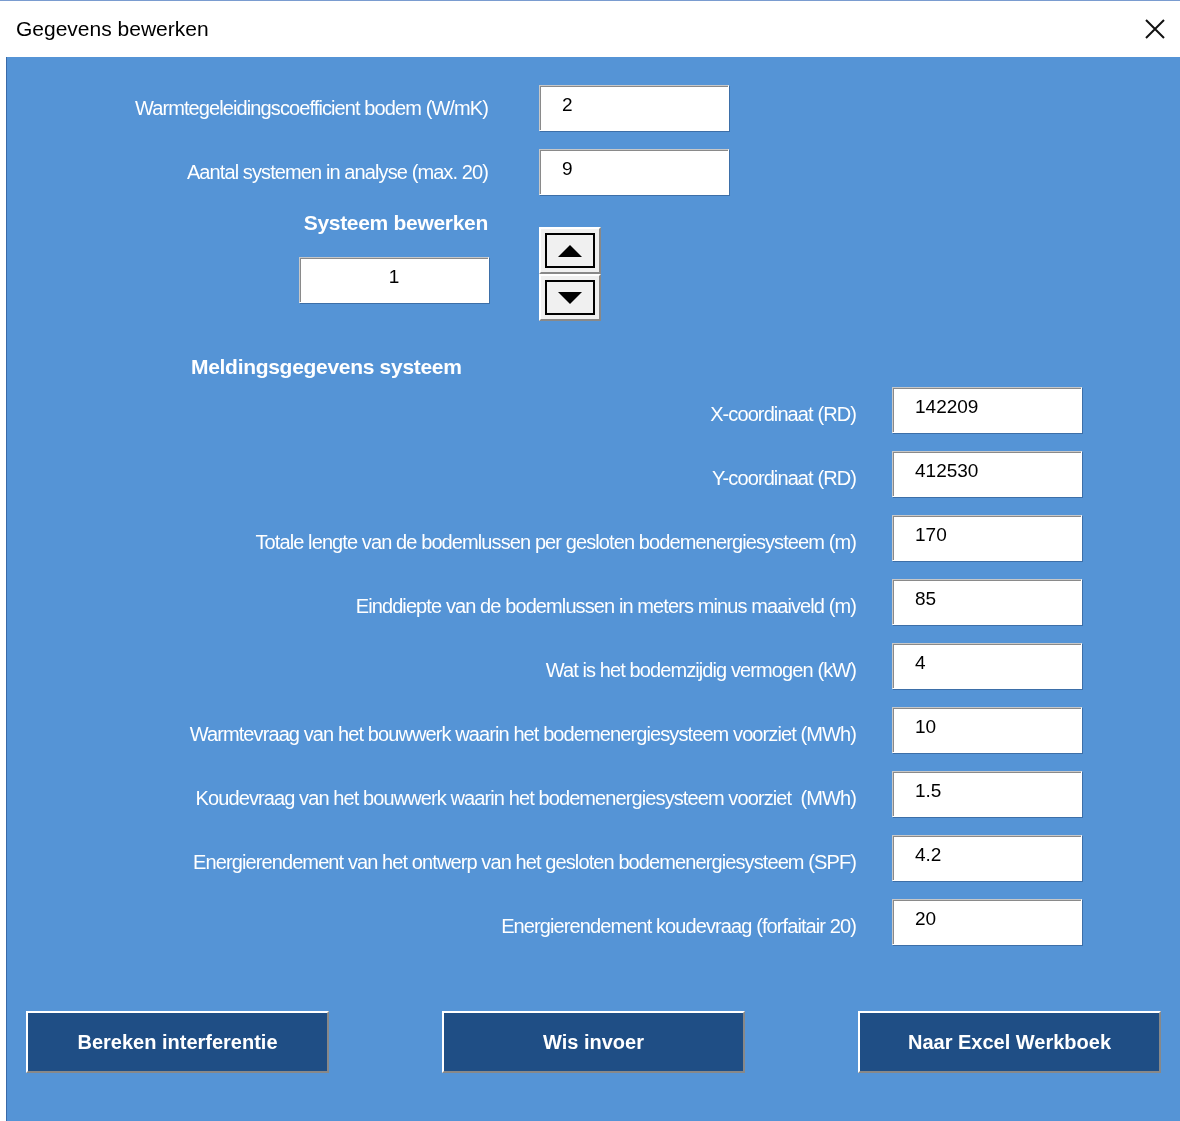  What do you see at coordinates (987, 602) in the screenshot?
I see `input-field: 85` at bounding box center [987, 602].